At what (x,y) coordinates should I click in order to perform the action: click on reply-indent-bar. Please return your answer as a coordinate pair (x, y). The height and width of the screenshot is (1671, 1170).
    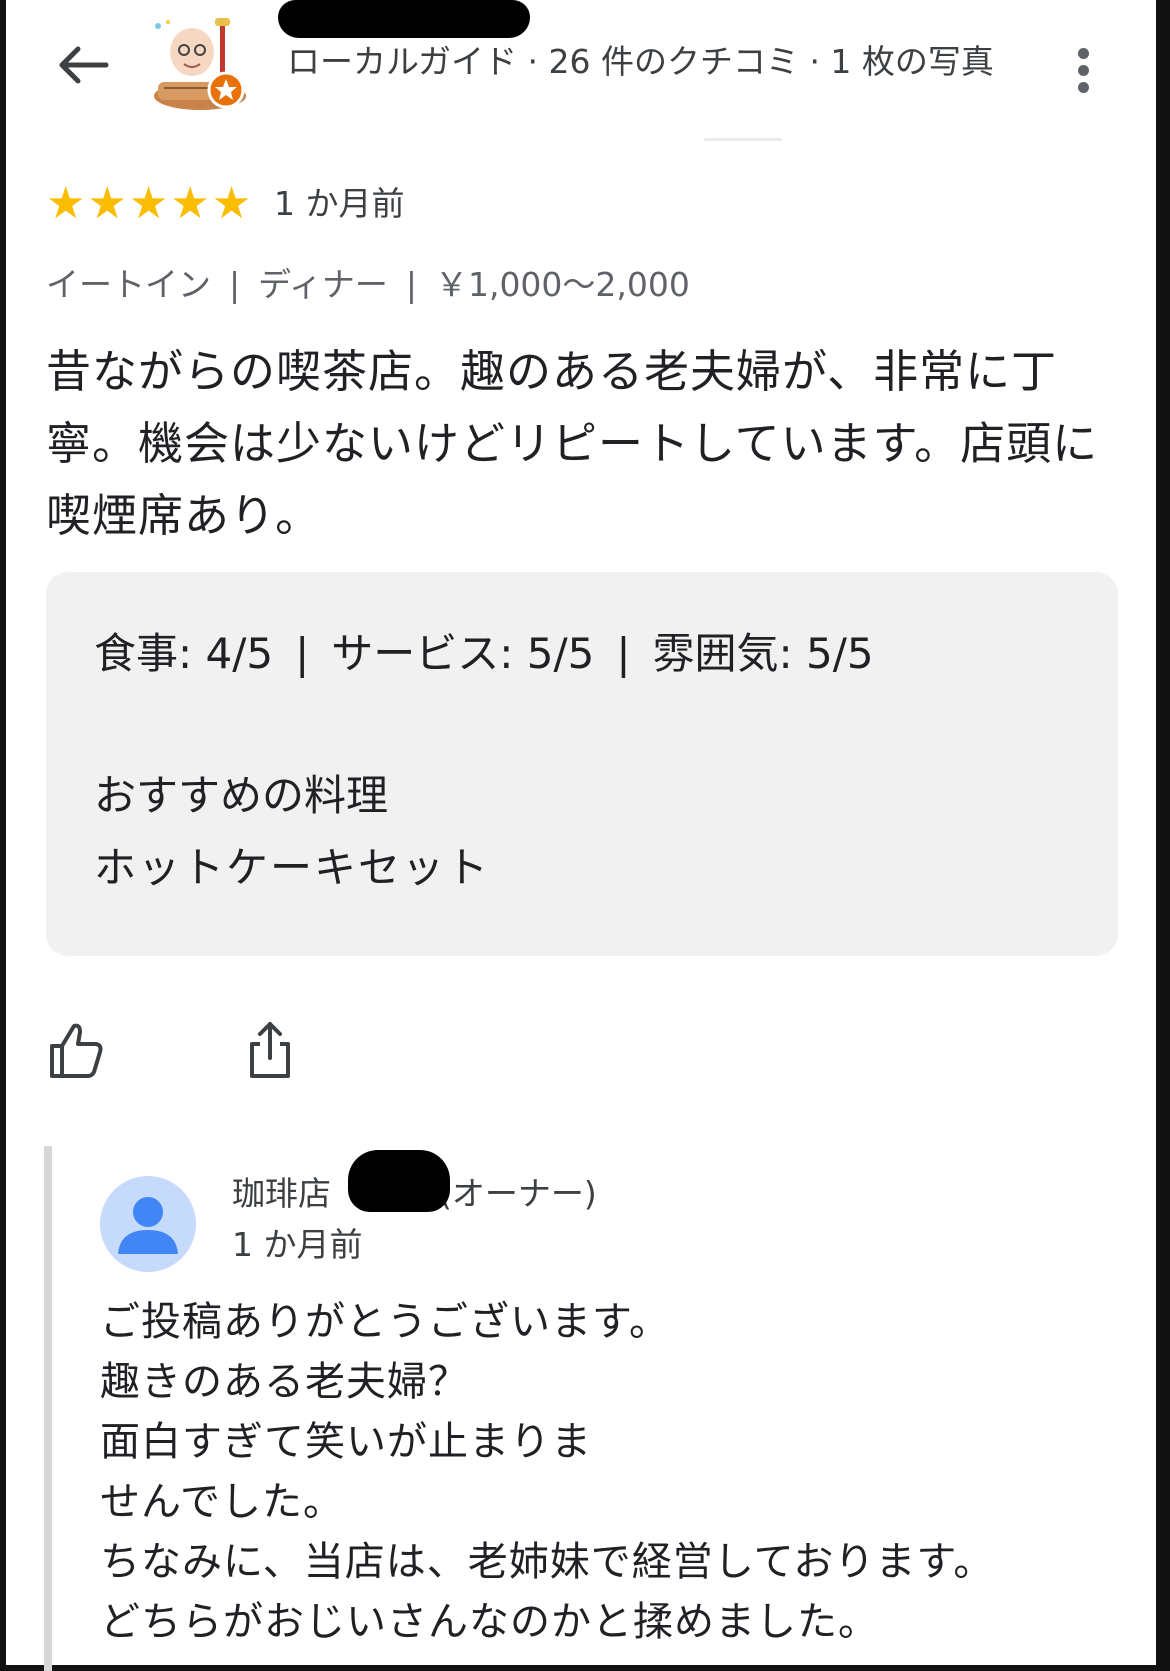
    Looking at the image, I should click on (48, 1408).